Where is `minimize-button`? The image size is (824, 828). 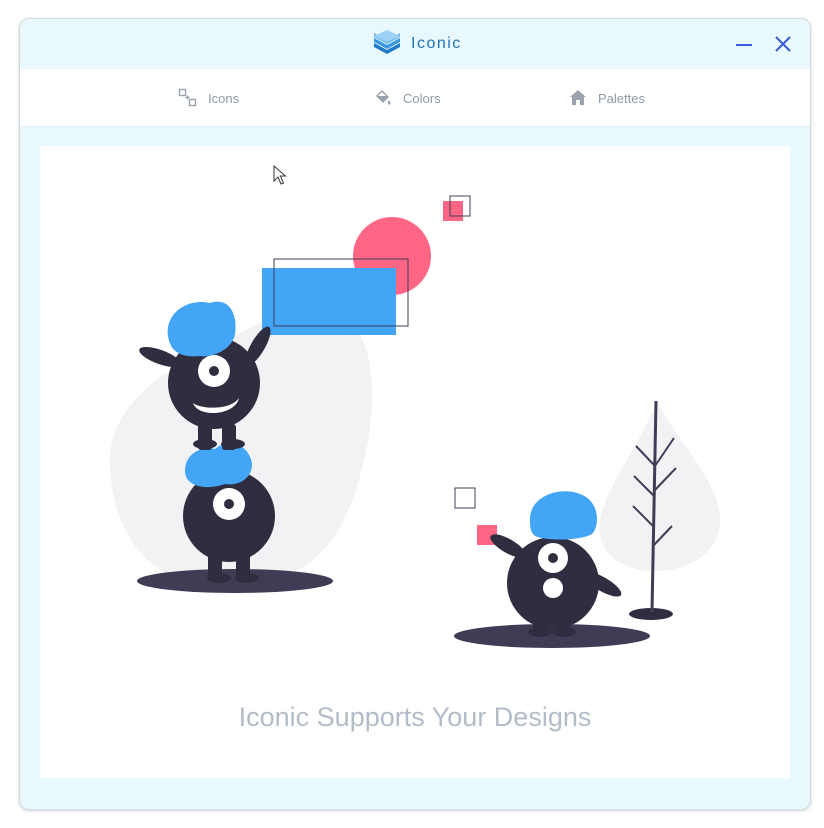
minimize-button is located at coordinates (744, 44).